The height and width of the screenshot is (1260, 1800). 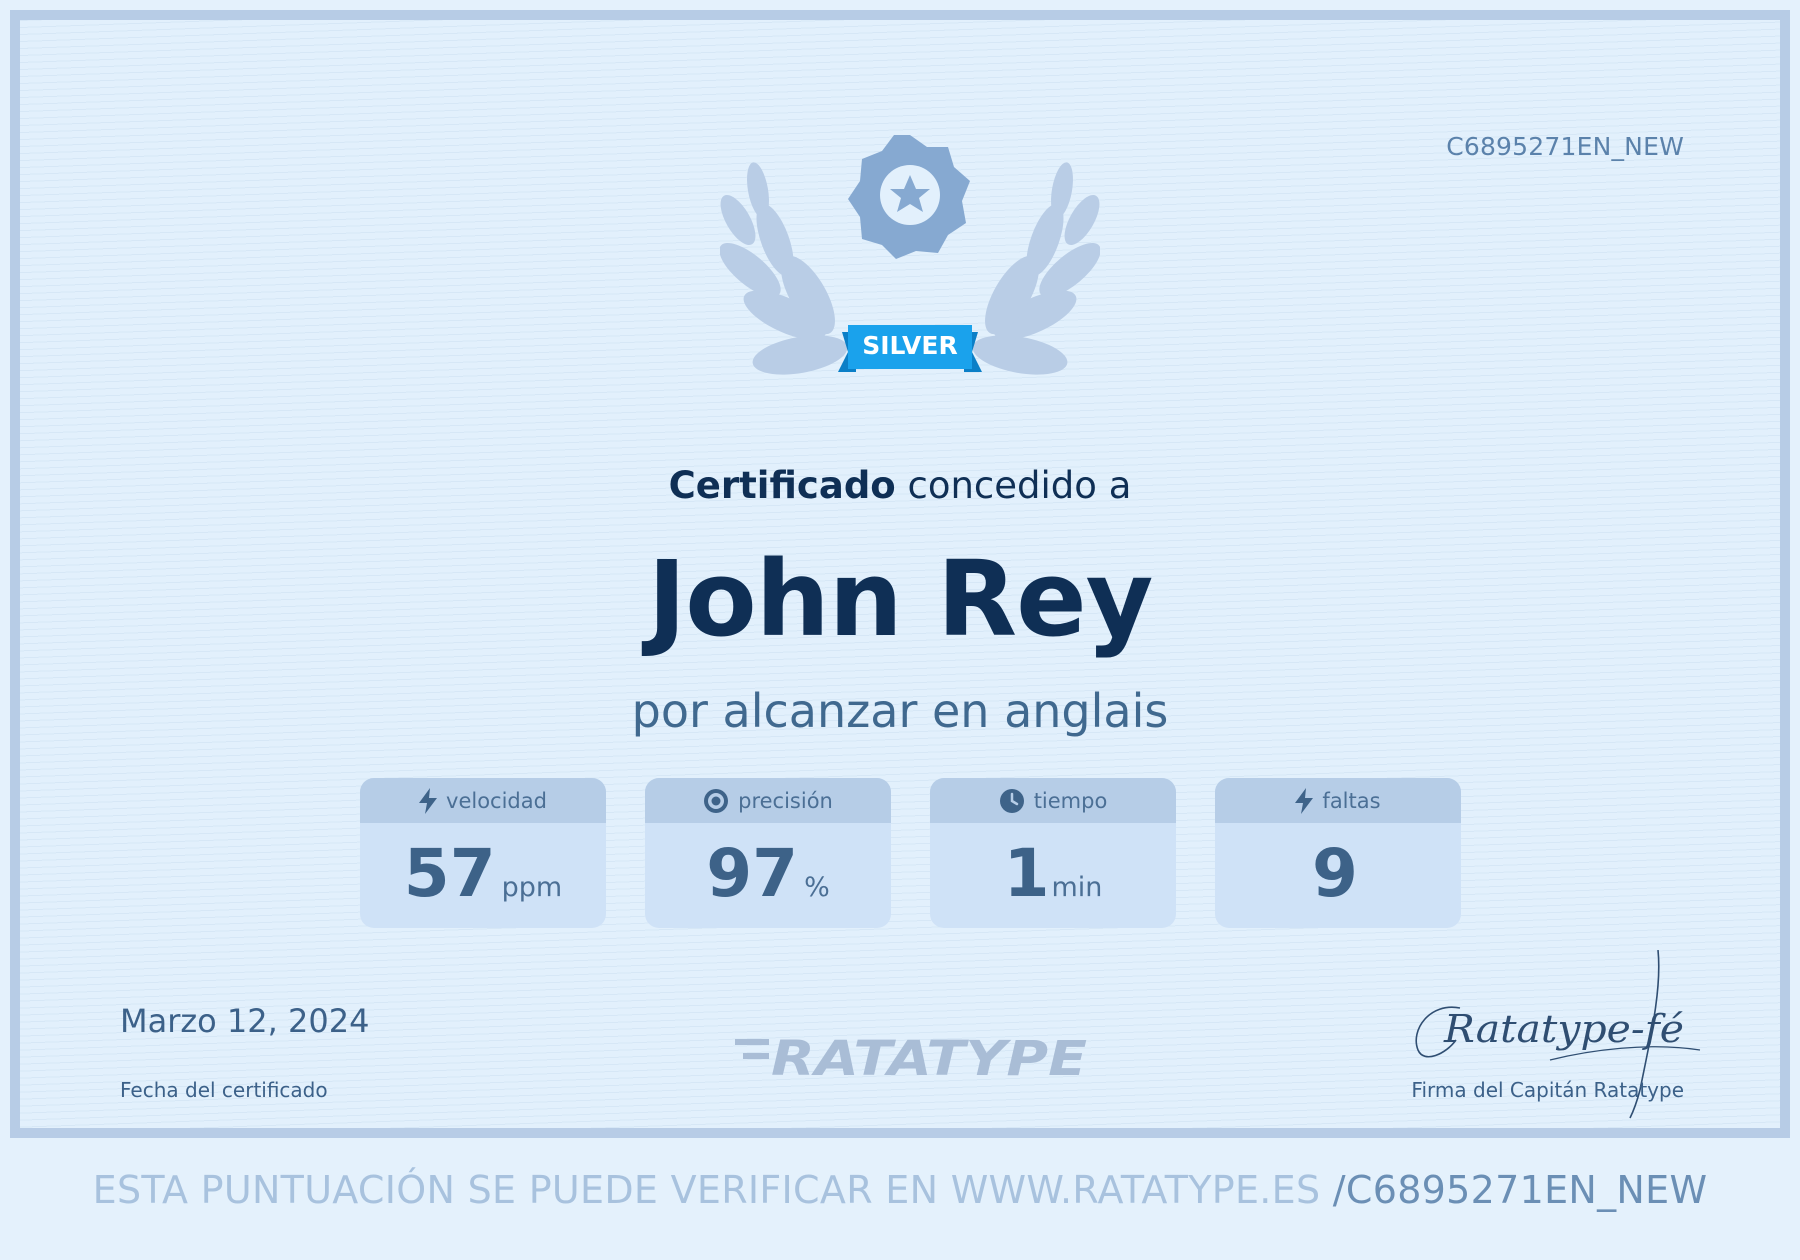 I want to click on certificate-date: Marzo 12, 2024, so click(x=245, y=1021).